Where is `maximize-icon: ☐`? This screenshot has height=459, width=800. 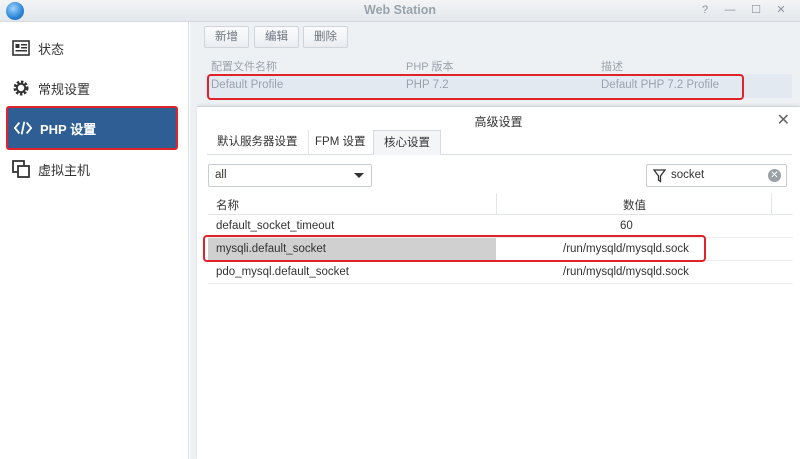
maximize-icon: ☐ is located at coordinates (756, 10).